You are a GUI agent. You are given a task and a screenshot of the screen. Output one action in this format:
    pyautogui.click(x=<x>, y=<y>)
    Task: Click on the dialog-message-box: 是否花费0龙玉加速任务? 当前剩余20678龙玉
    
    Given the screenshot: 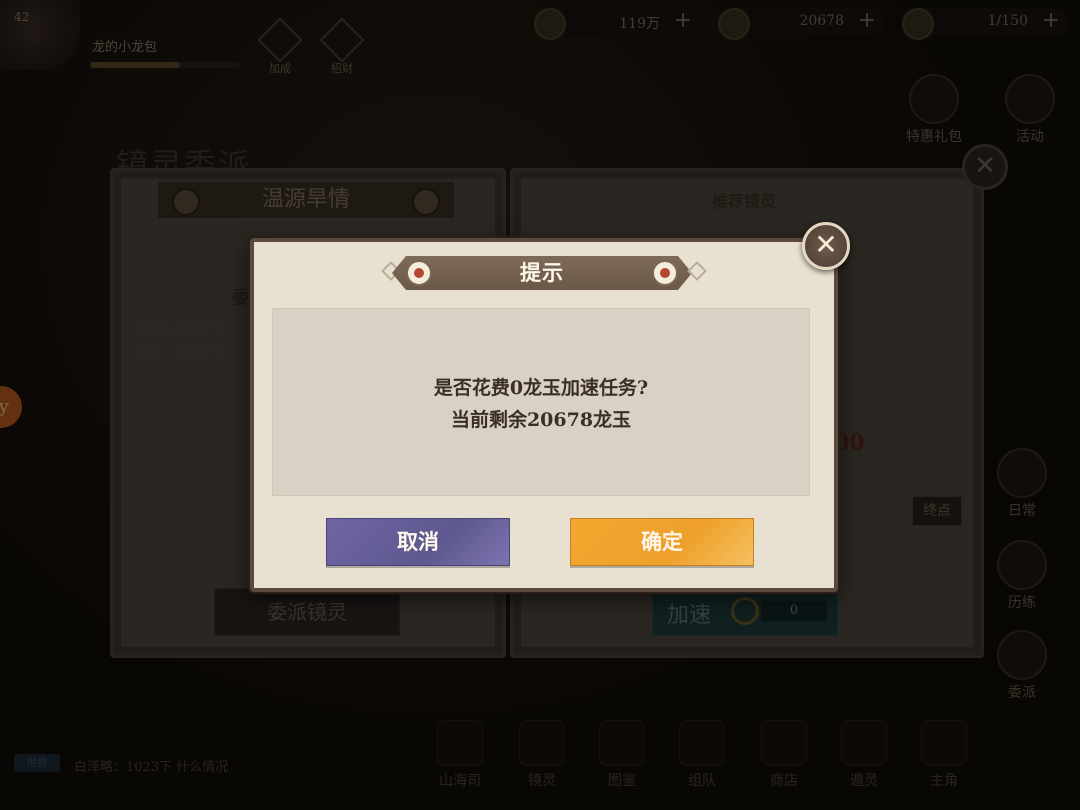 What is the action you would take?
    pyautogui.click(x=541, y=402)
    